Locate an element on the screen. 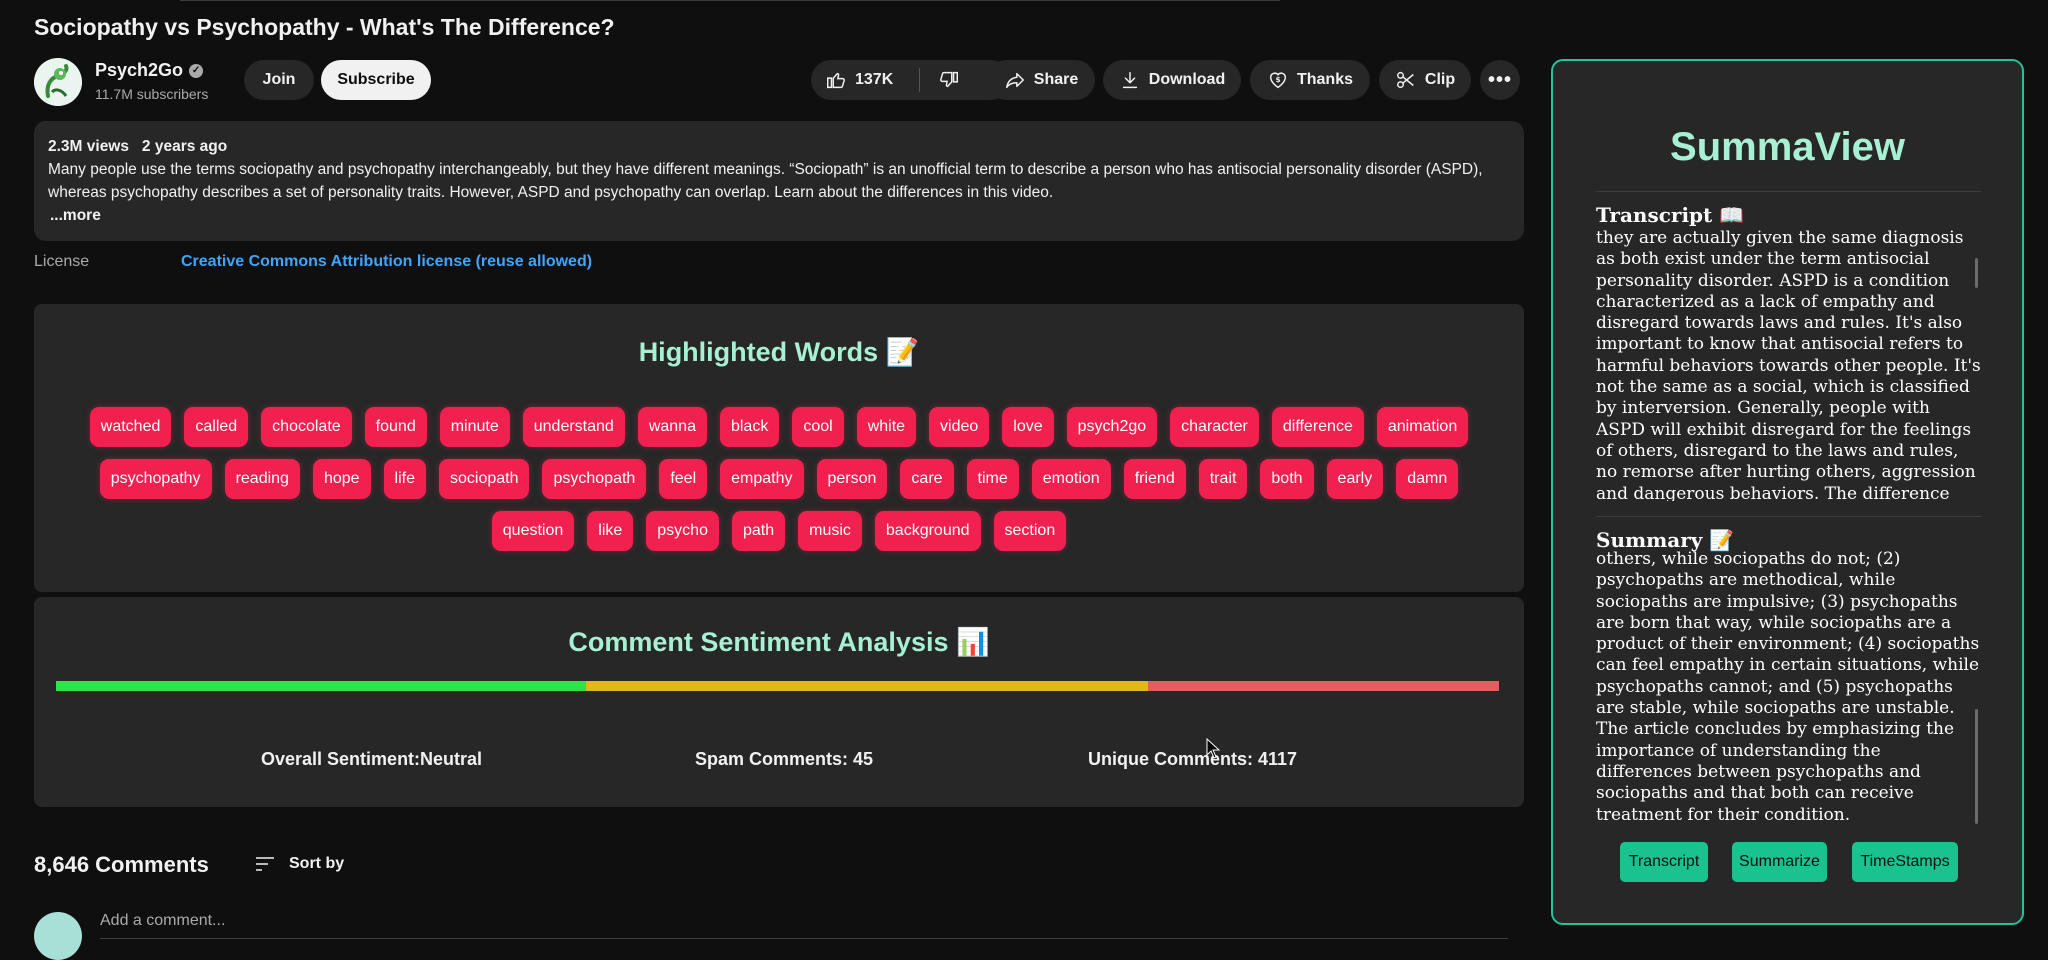  highlighted-word-tag: reading is located at coordinates (262, 479).